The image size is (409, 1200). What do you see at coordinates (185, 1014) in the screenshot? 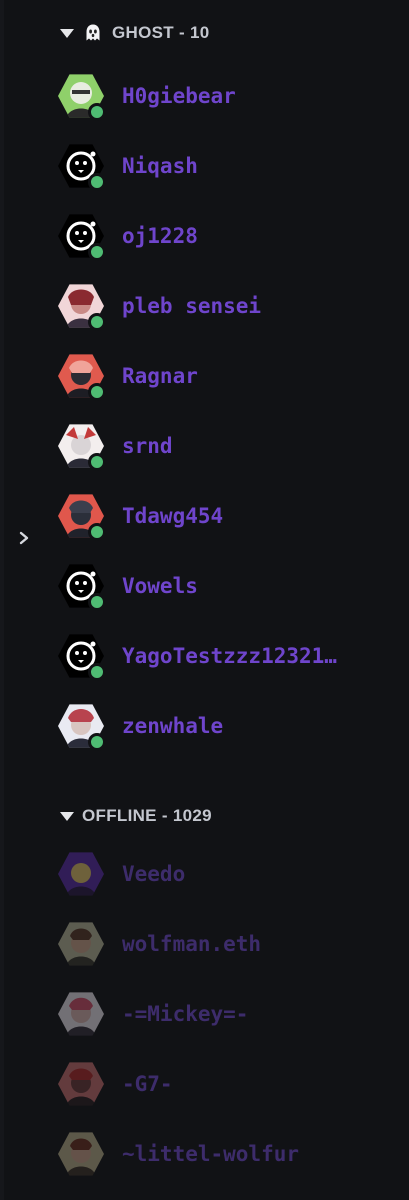
I see `member-name: -=Mickey=-` at bounding box center [185, 1014].